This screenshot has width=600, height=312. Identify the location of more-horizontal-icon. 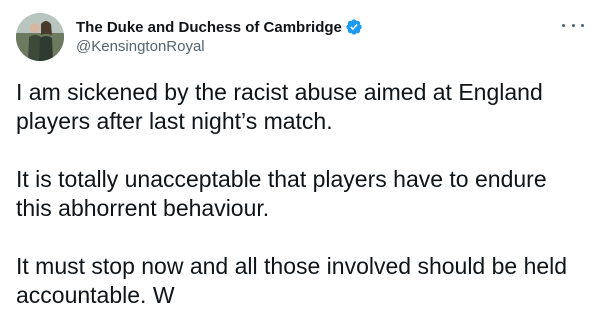
(573, 25).